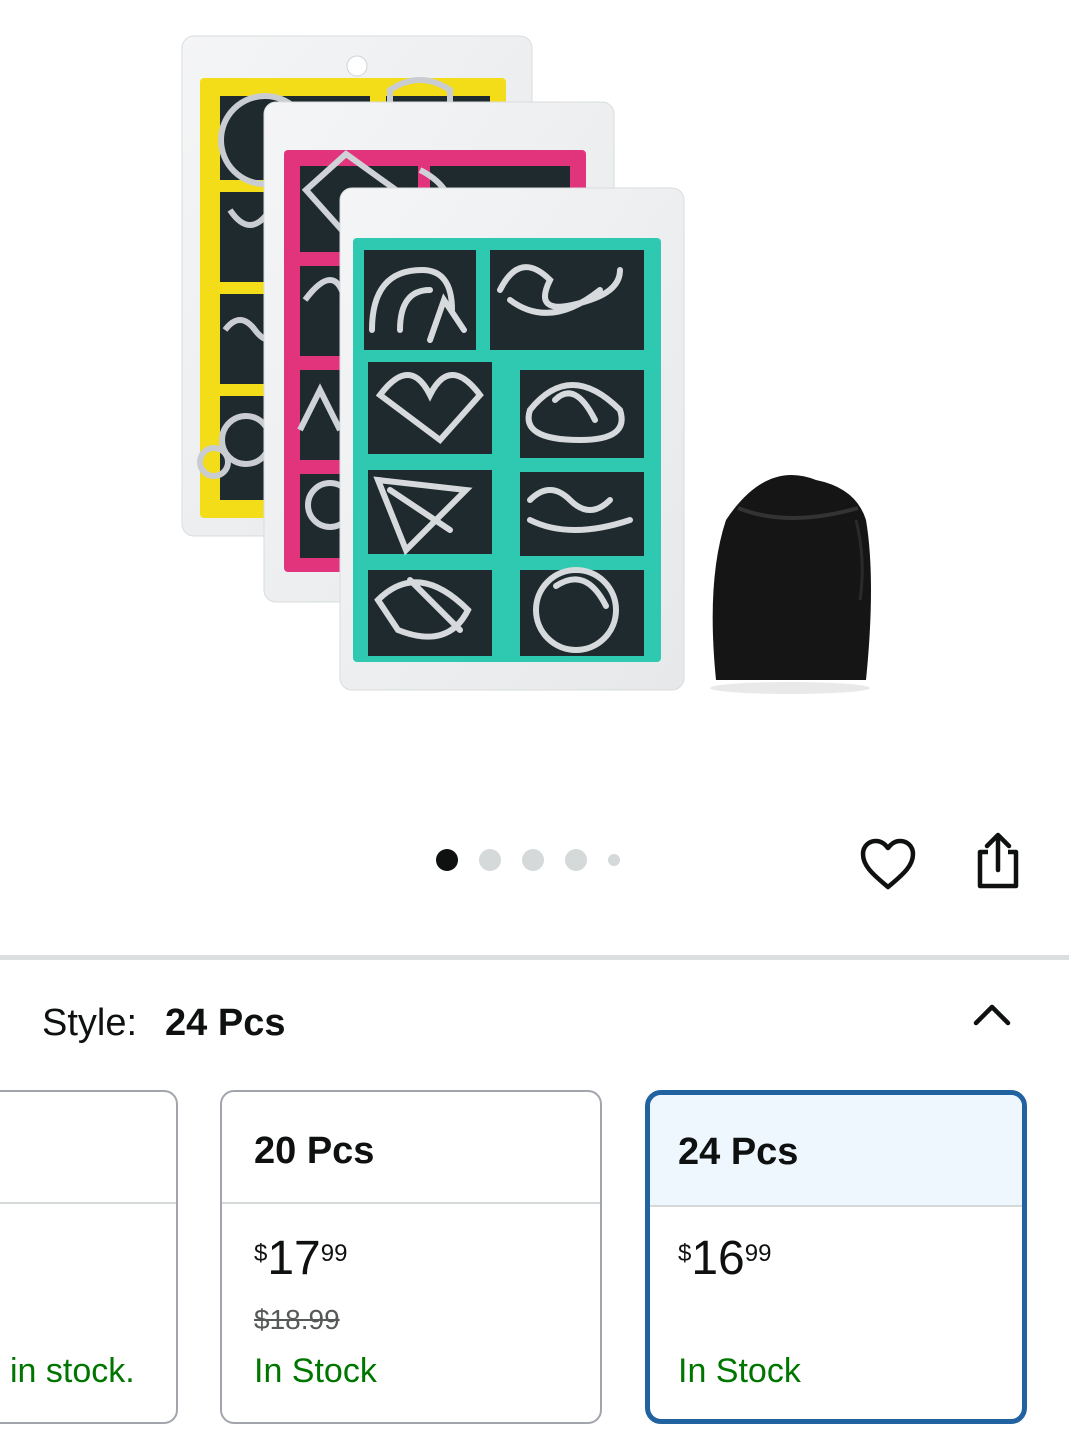 The height and width of the screenshot is (1440, 1069). What do you see at coordinates (294, 1258) in the screenshot?
I see `price-whole: 17` at bounding box center [294, 1258].